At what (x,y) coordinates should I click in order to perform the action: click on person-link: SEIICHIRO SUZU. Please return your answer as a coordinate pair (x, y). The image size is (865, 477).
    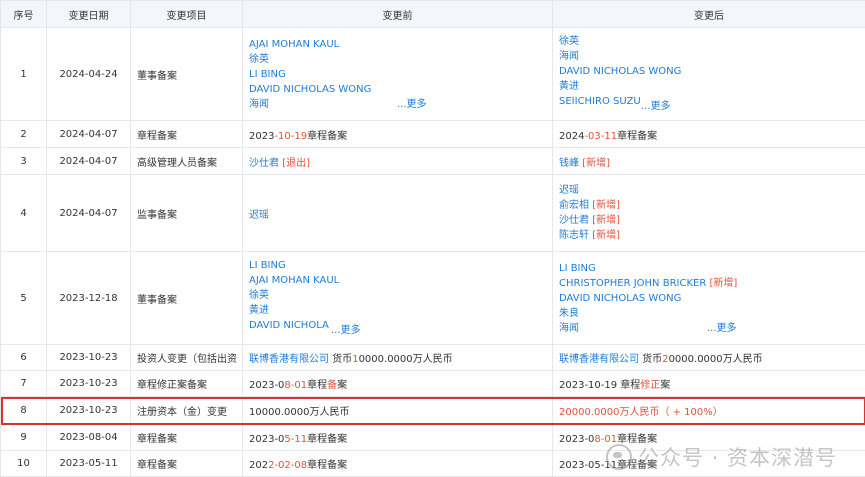
    Looking at the image, I should click on (600, 101).